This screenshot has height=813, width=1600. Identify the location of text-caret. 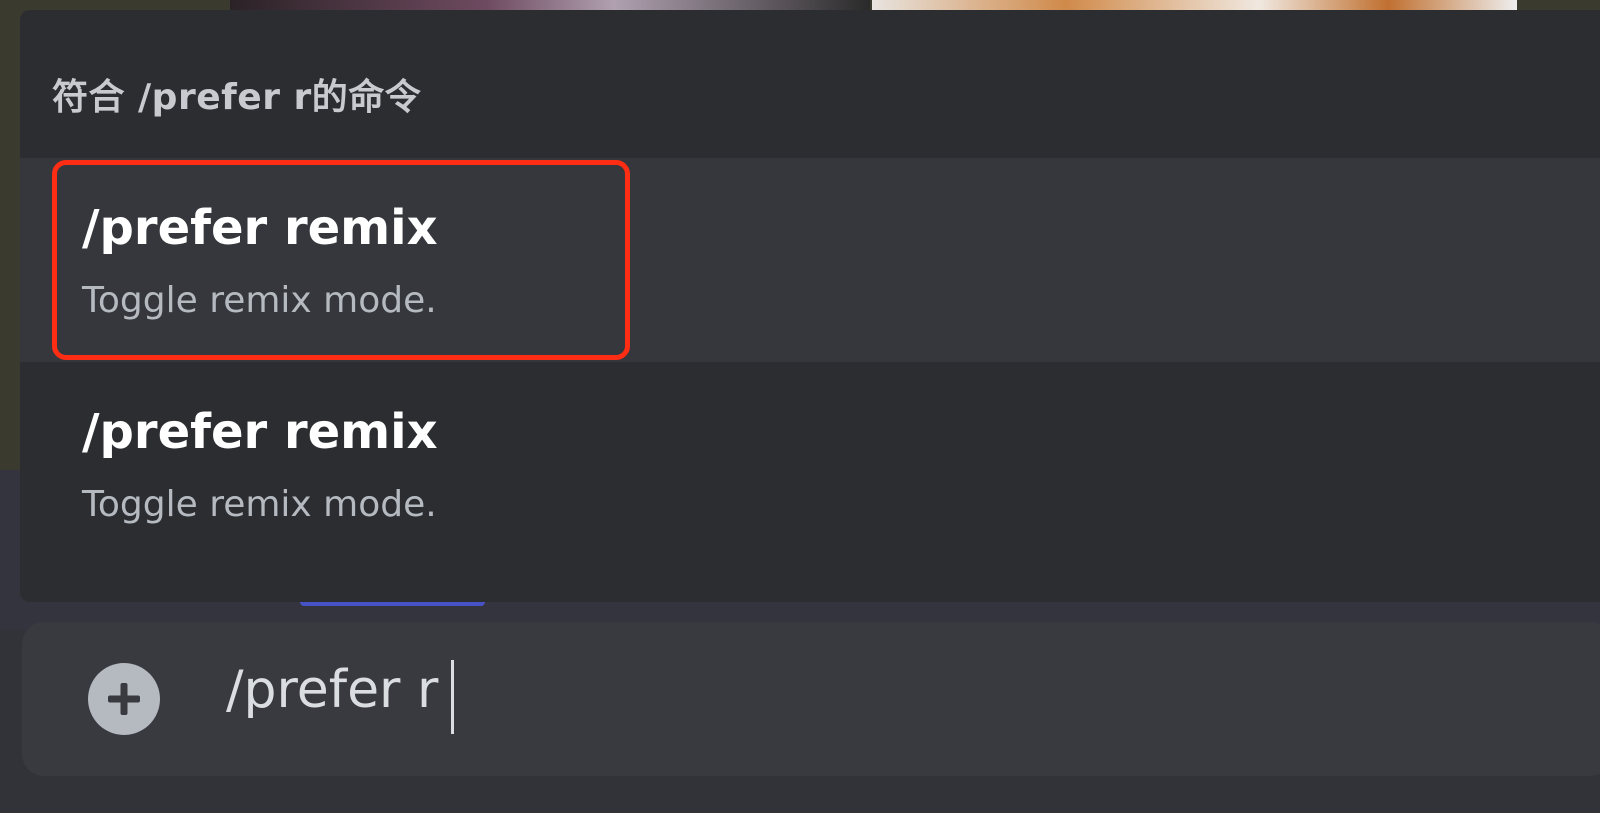
(452, 697).